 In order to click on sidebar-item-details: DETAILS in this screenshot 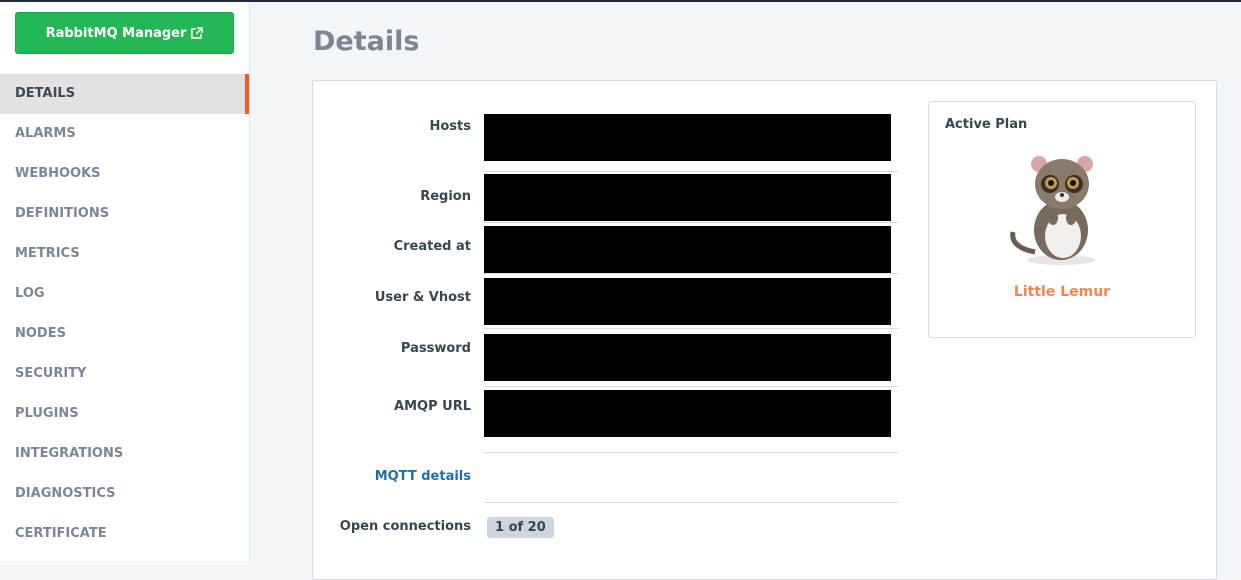, I will do `click(124, 94)`.